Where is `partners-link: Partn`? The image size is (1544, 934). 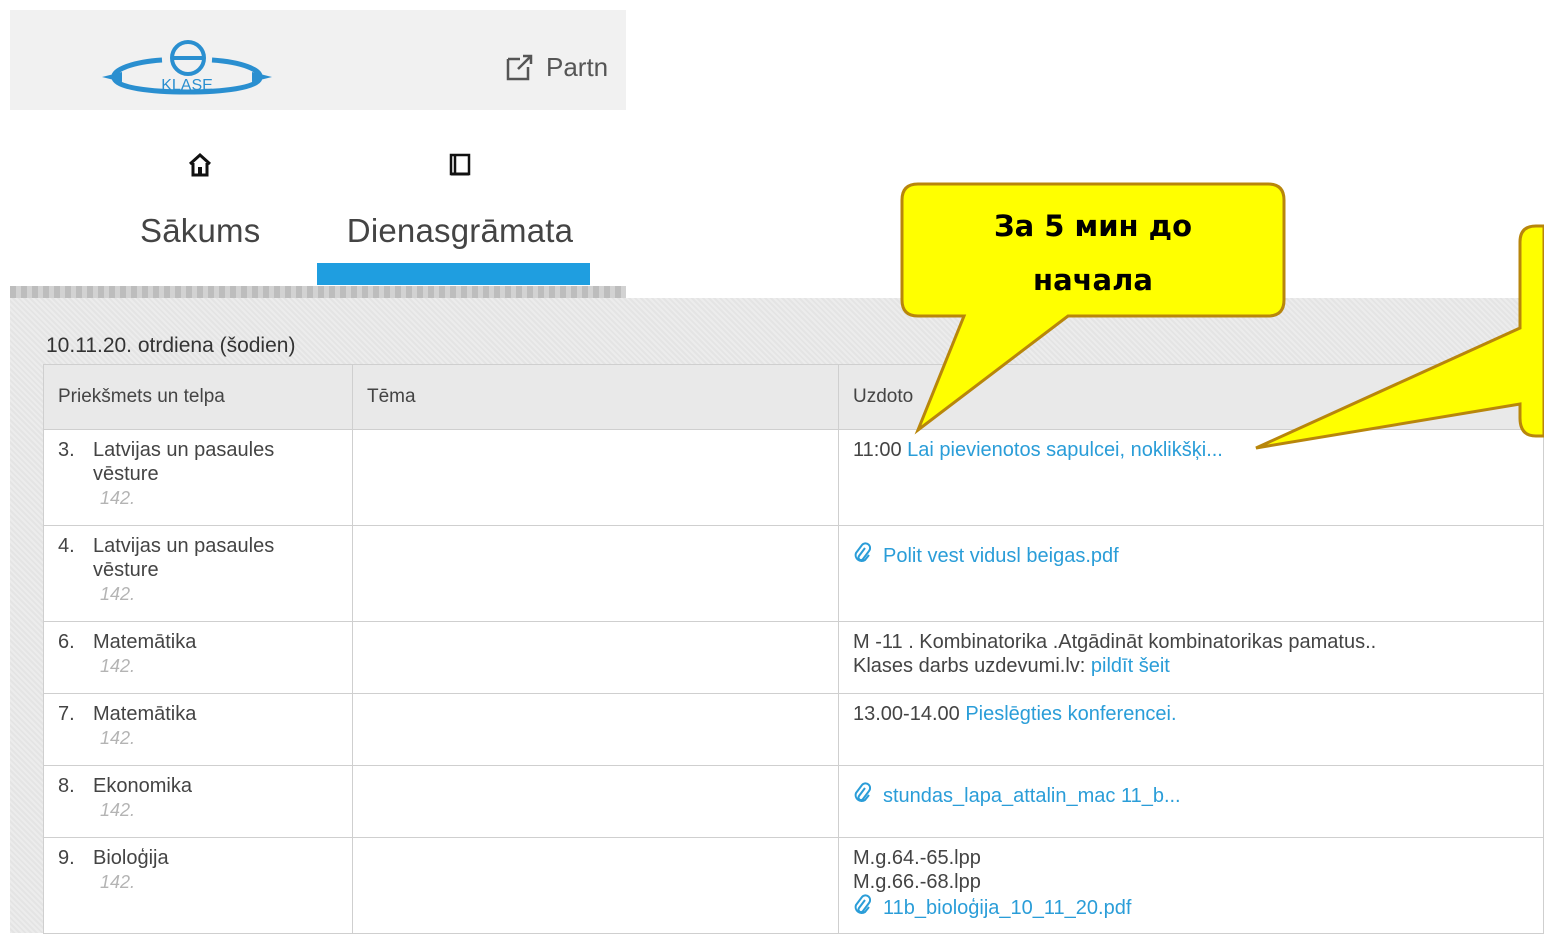
partners-link: Partn is located at coordinates (565, 67).